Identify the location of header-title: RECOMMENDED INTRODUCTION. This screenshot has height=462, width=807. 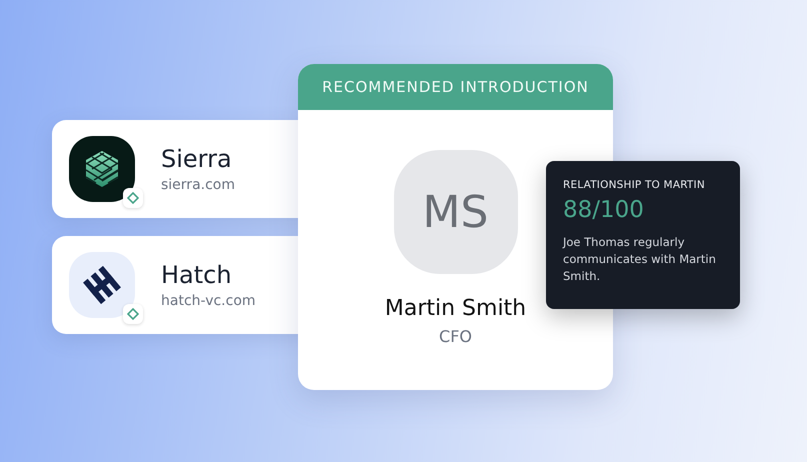
(455, 87).